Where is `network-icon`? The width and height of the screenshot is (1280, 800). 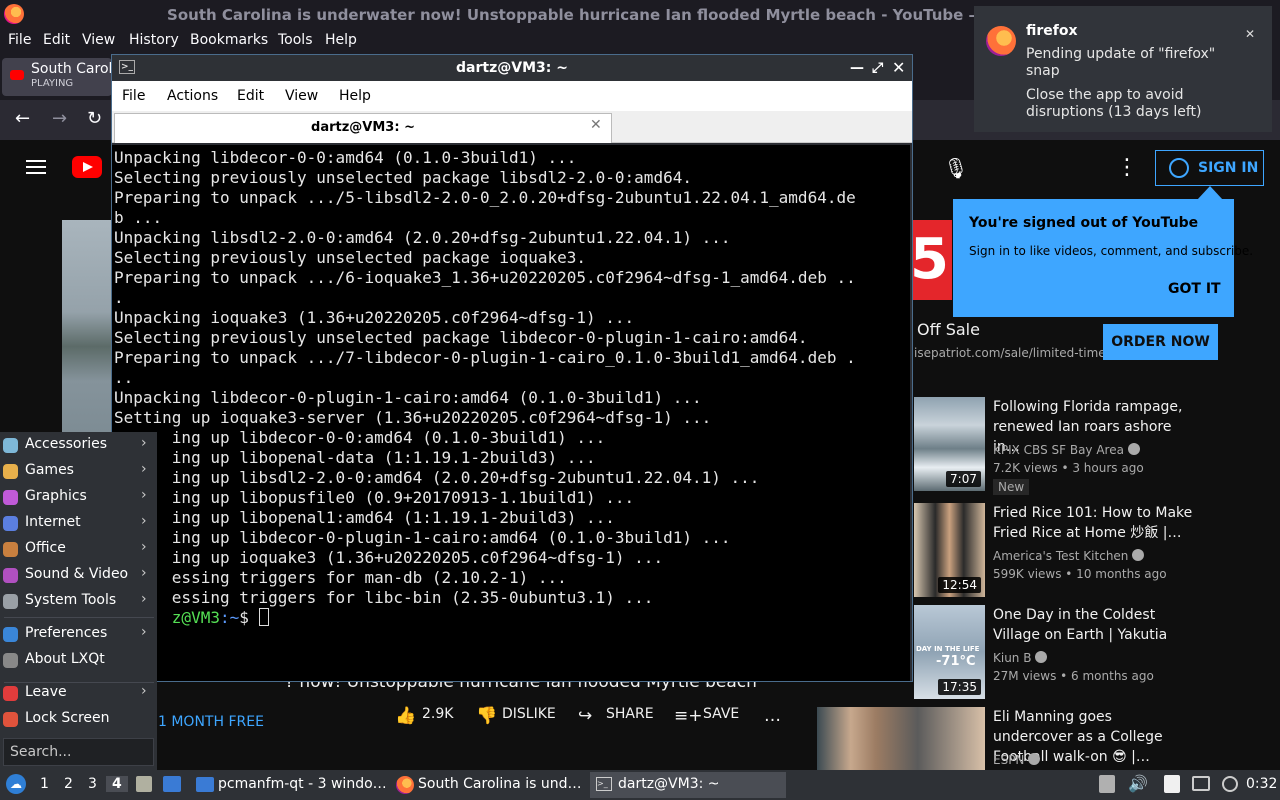 network-icon is located at coordinates (1201, 783).